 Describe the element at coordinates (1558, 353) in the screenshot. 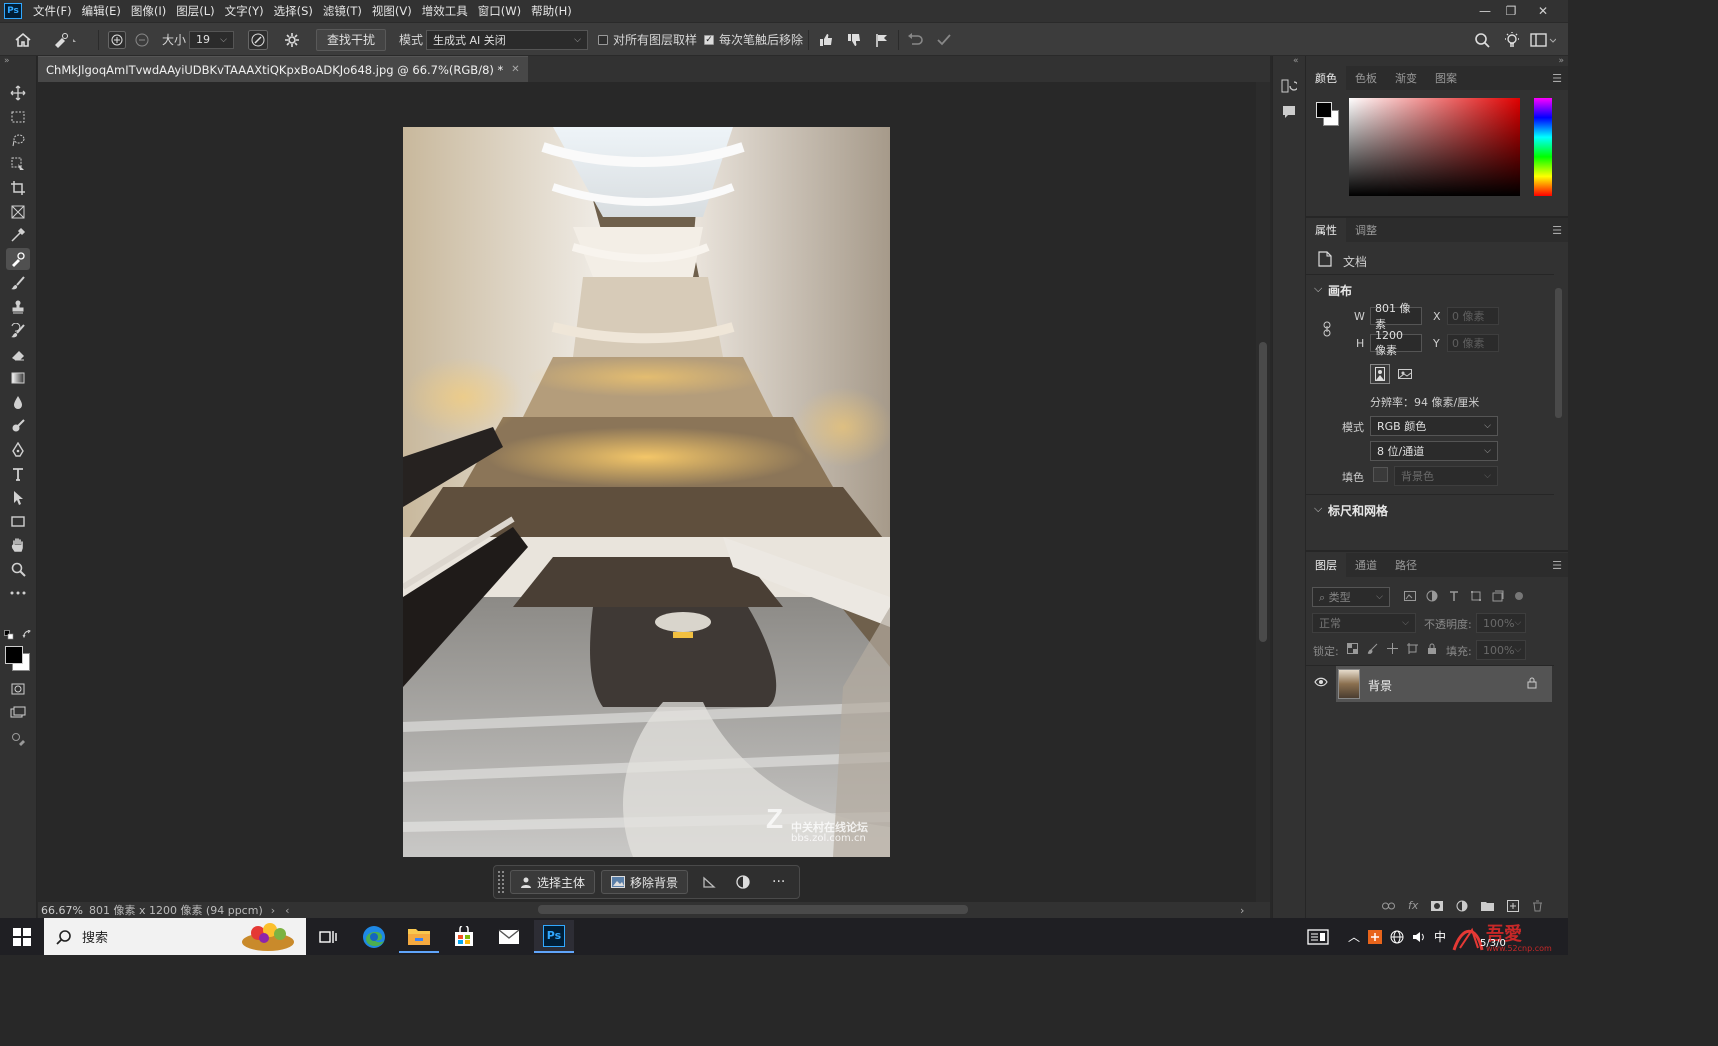

I see `properties-scroll-thumb` at that location.